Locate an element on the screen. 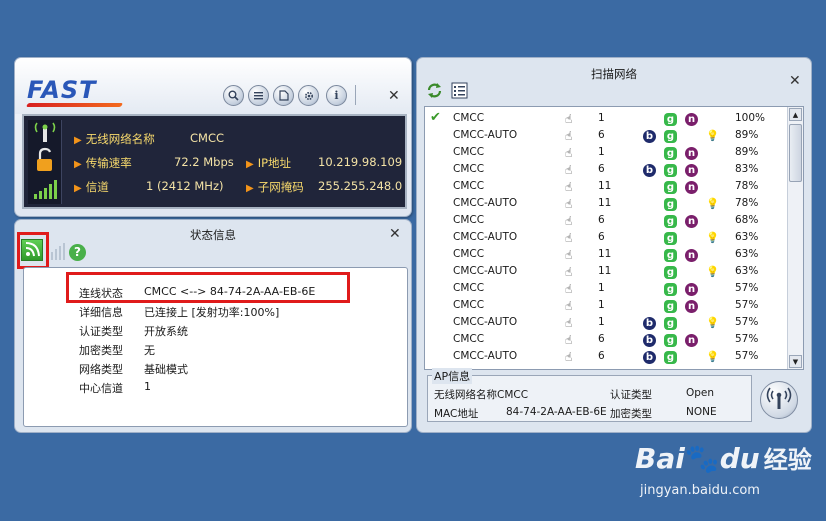  ip-row: ▶ IP地址 10.219.98.109 is located at coordinates (324, 162).